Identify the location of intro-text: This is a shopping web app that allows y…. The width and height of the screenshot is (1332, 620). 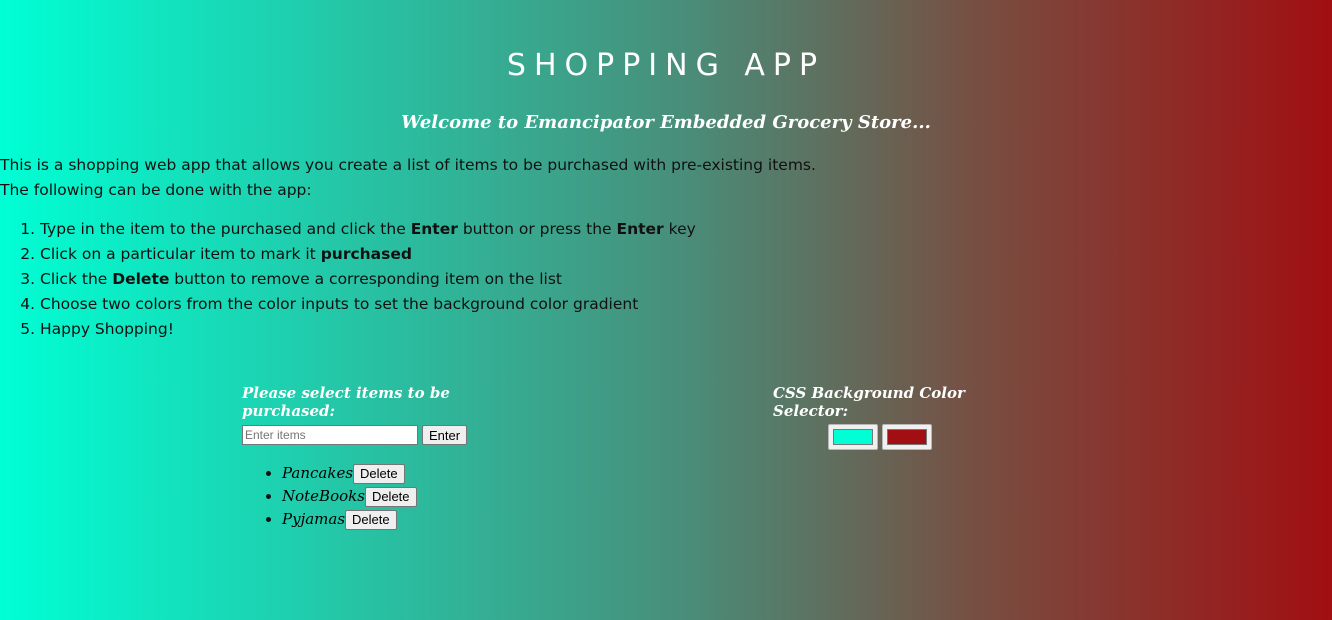
(408, 178).